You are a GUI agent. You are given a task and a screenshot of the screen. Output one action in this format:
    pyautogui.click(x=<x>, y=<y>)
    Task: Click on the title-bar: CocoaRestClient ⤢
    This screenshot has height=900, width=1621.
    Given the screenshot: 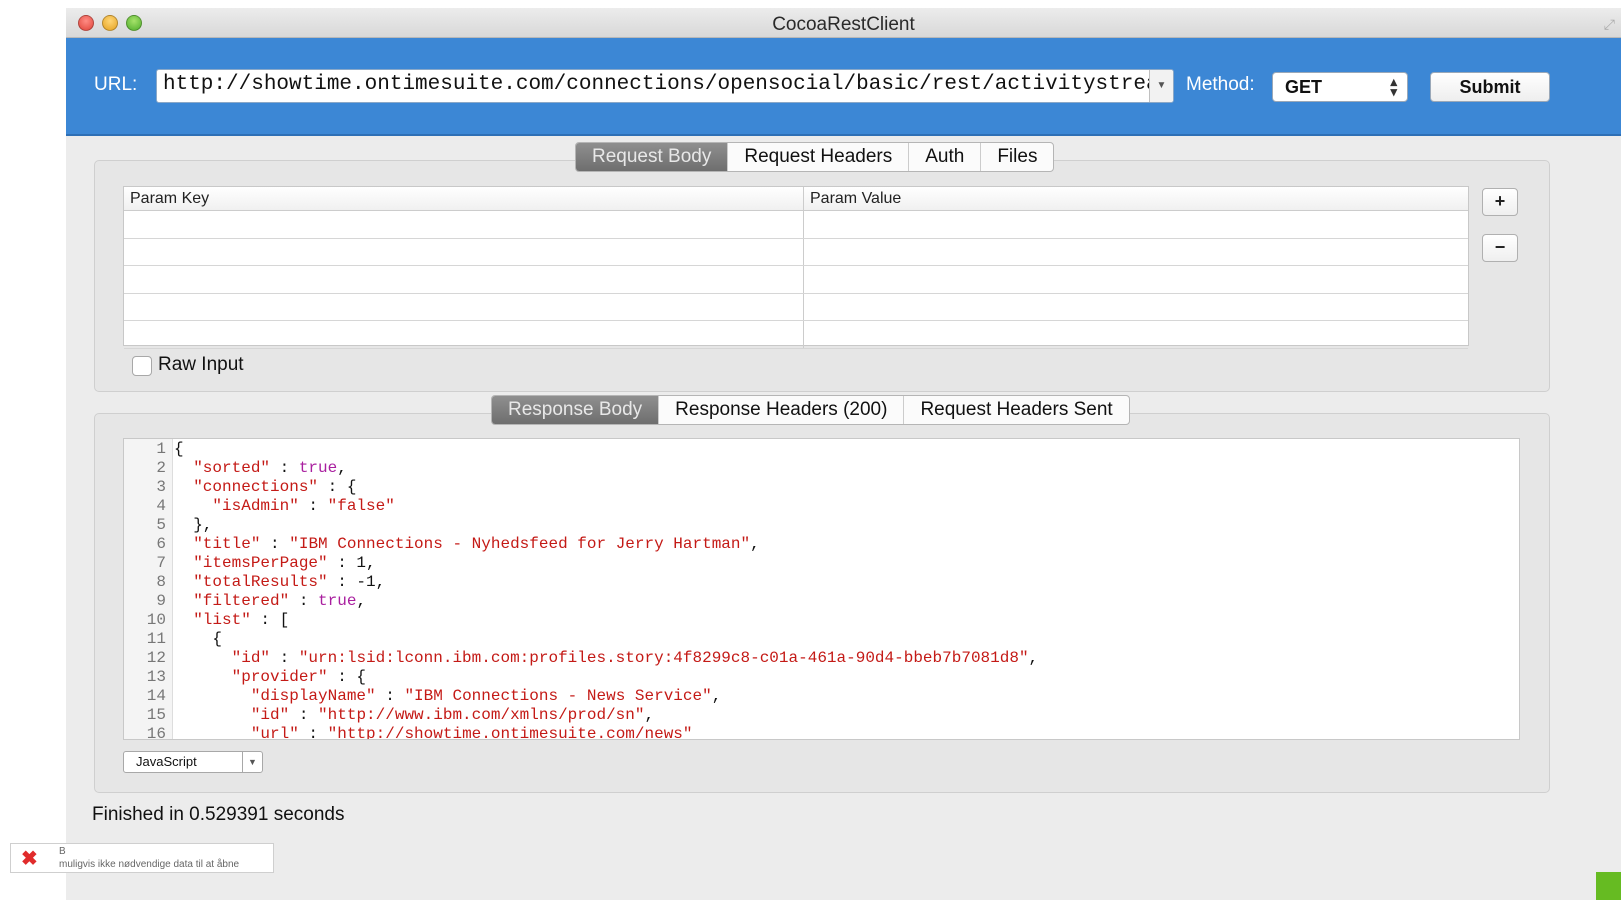 What is the action you would take?
    pyautogui.click(x=843, y=23)
    